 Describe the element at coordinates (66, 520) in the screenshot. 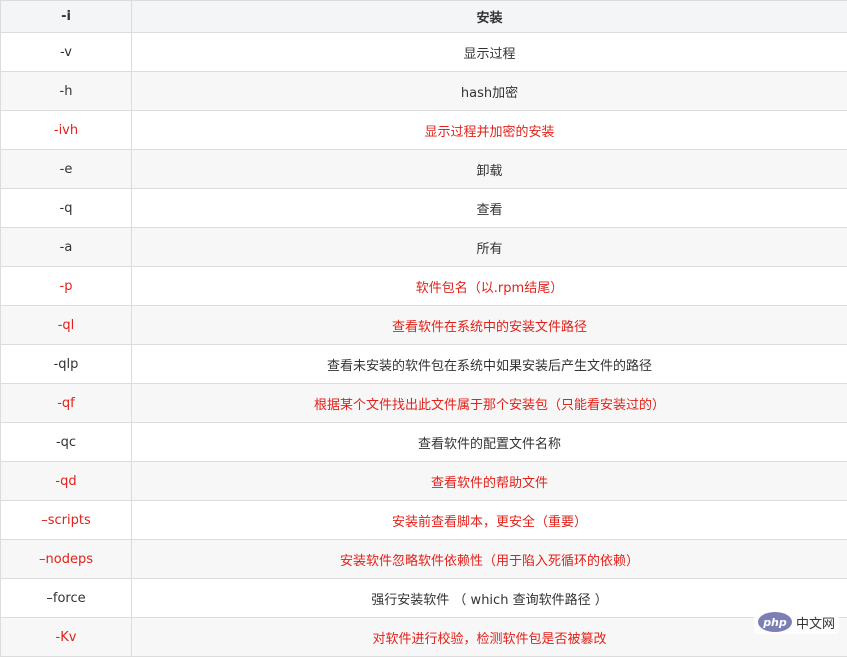

I see `option-cell: –scripts` at that location.